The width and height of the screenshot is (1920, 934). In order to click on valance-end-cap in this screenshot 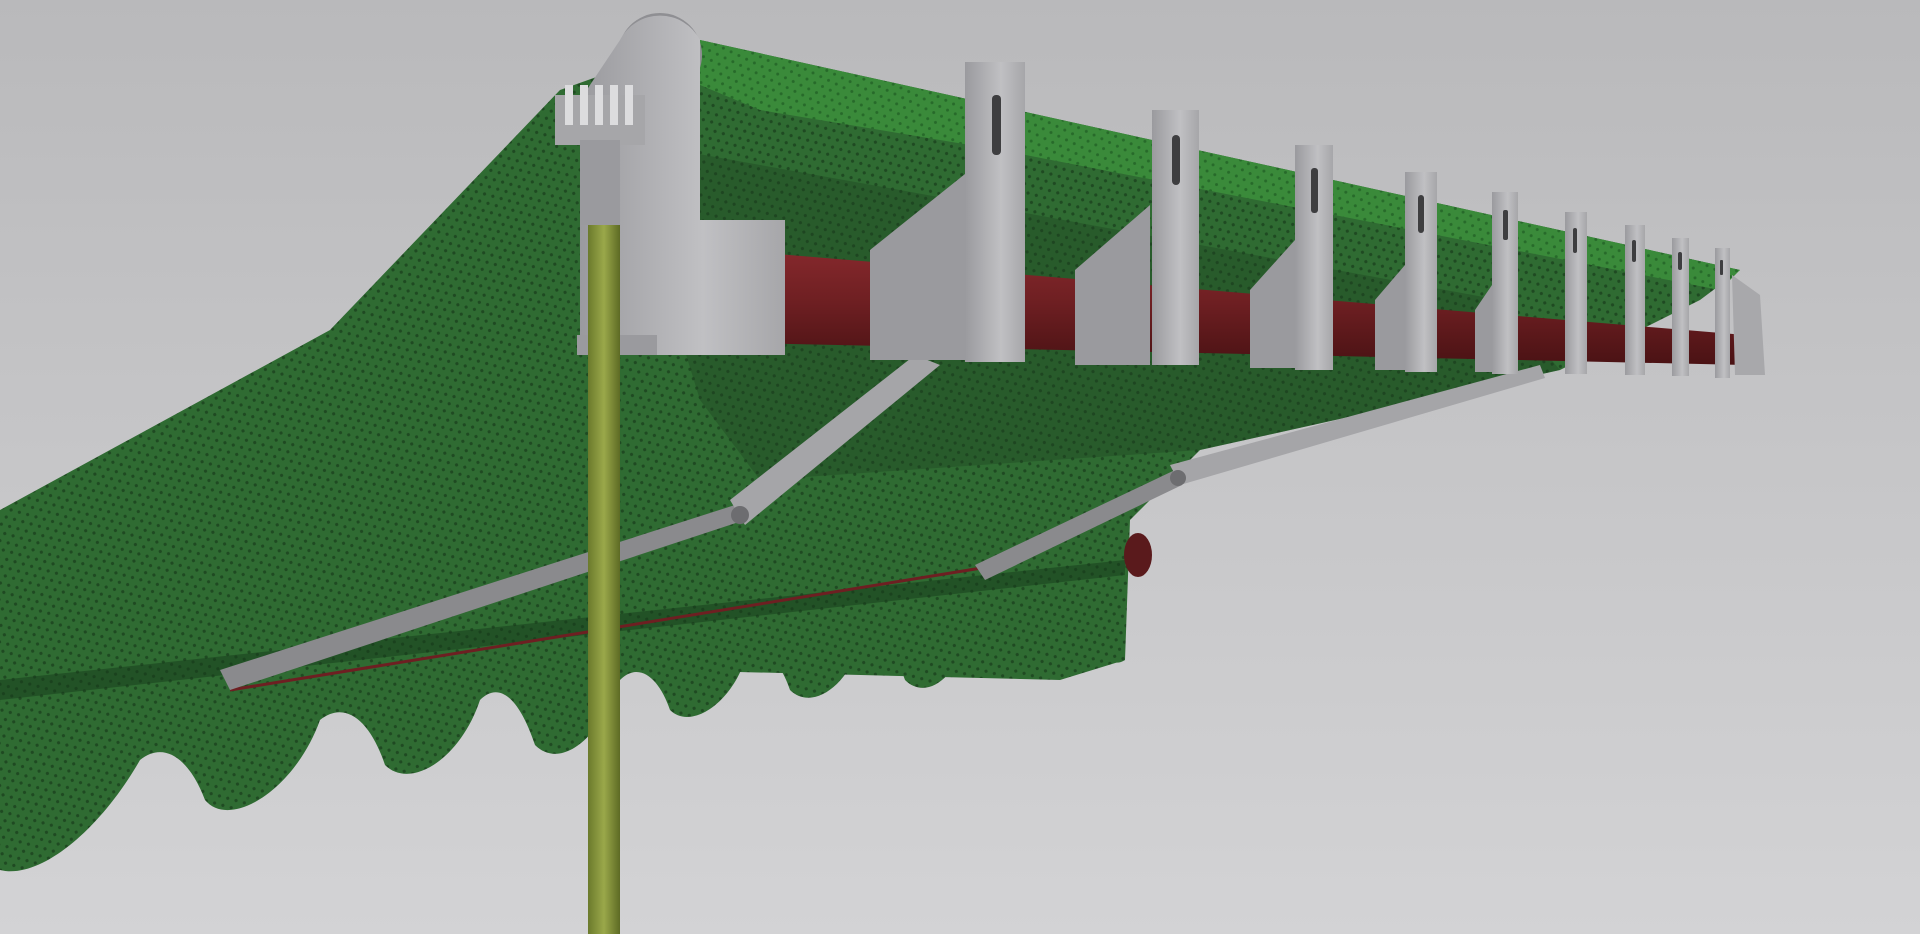, I will do `click(1138, 555)`.